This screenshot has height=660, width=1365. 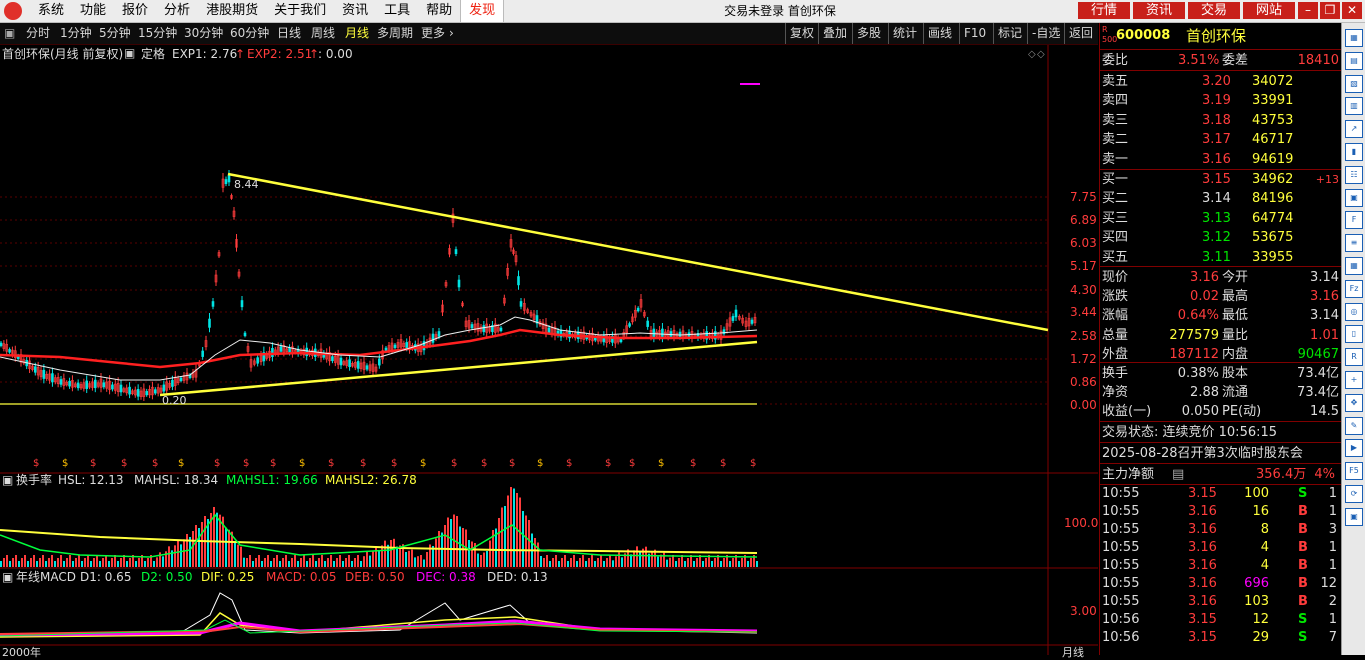 What do you see at coordinates (249, 33) in the screenshot?
I see `tab-60min: 60分钟` at bounding box center [249, 33].